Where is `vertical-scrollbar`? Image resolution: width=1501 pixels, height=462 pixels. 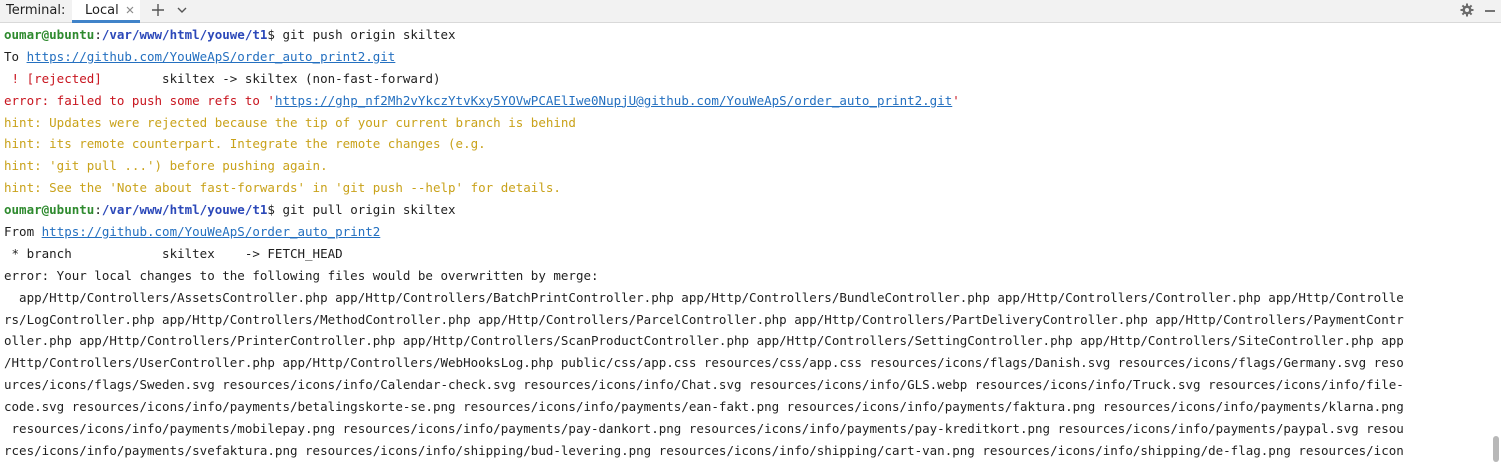 vertical-scrollbar is located at coordinates (1496, 449).